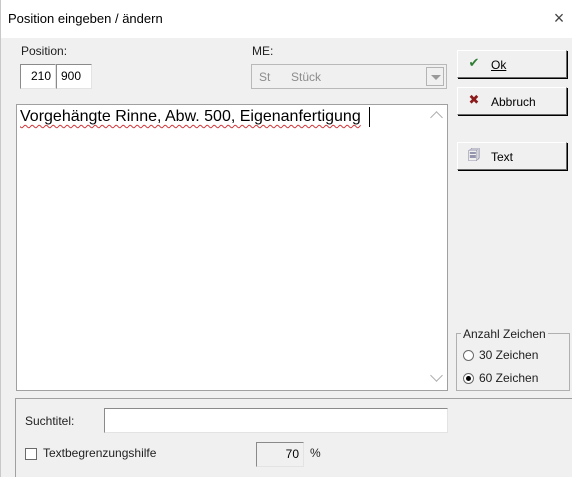  I want to click on radio-30-label: 30 Zeichen, so click(508, 355).